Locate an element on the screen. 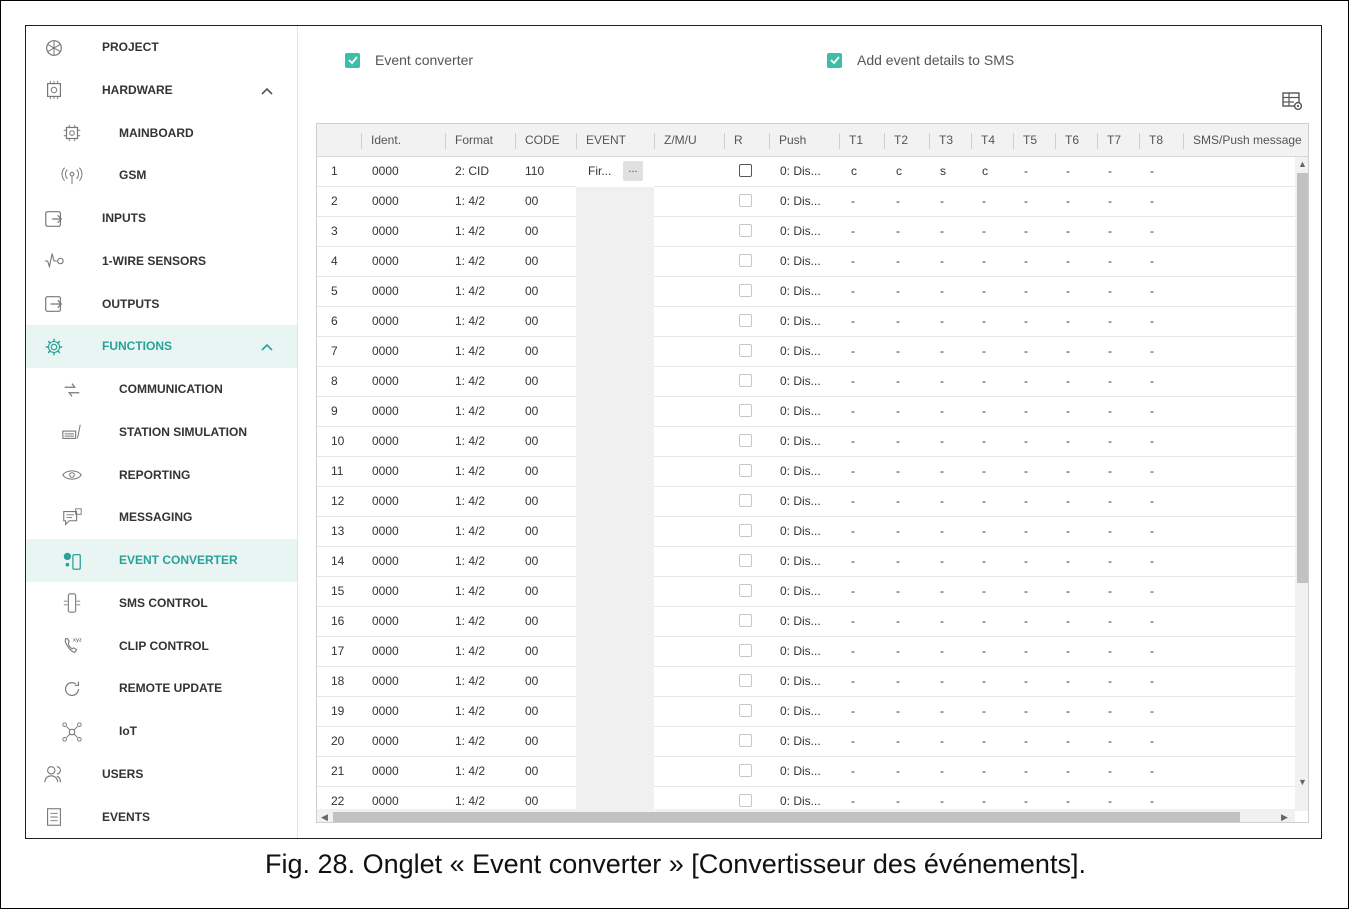  table-cell: 110 is located at coordinates (534, 171).